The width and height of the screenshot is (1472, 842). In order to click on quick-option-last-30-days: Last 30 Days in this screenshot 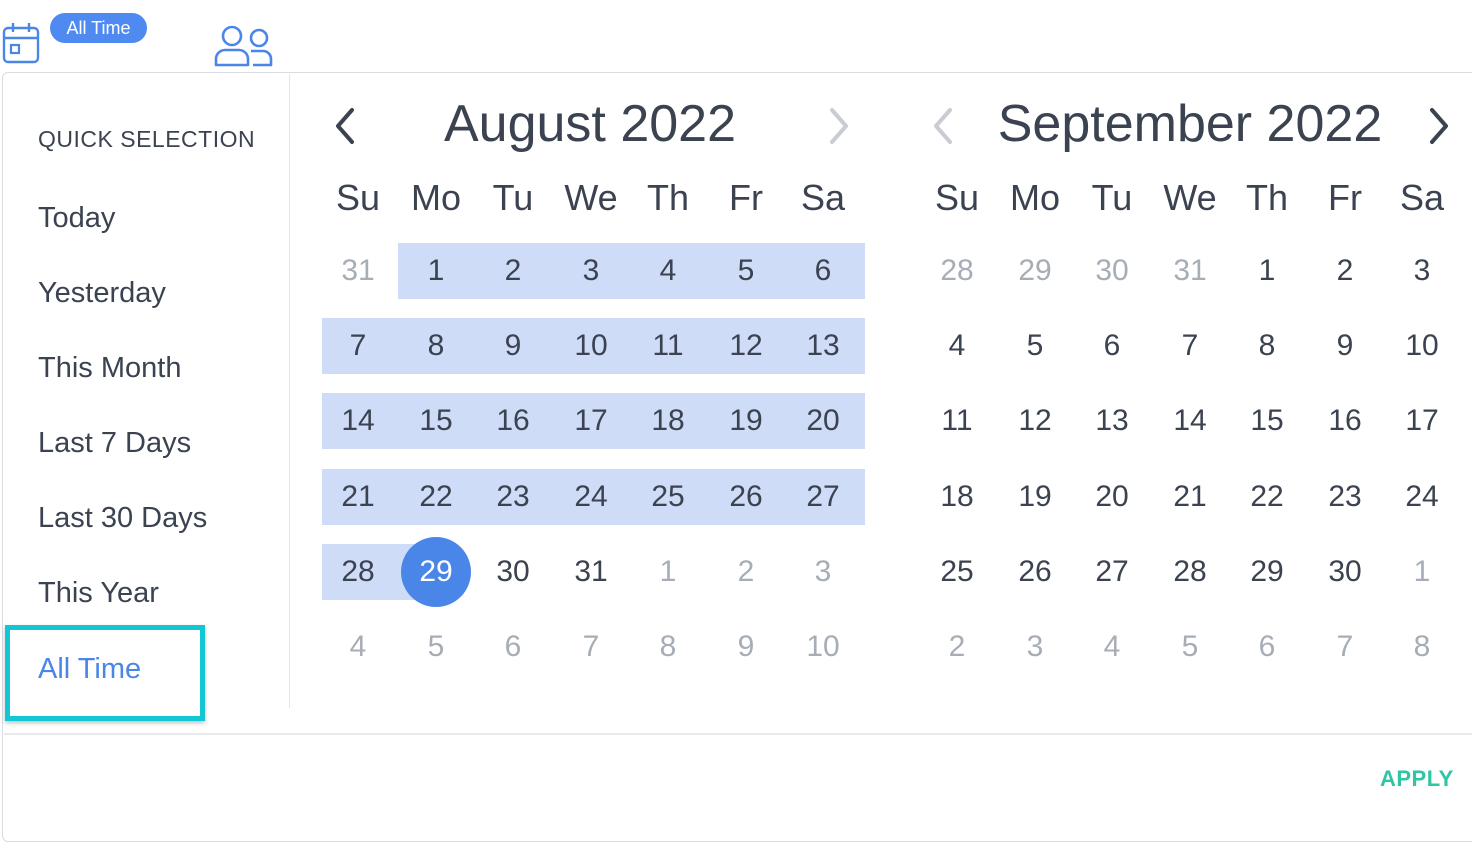, I will do `click(122, 518)`.